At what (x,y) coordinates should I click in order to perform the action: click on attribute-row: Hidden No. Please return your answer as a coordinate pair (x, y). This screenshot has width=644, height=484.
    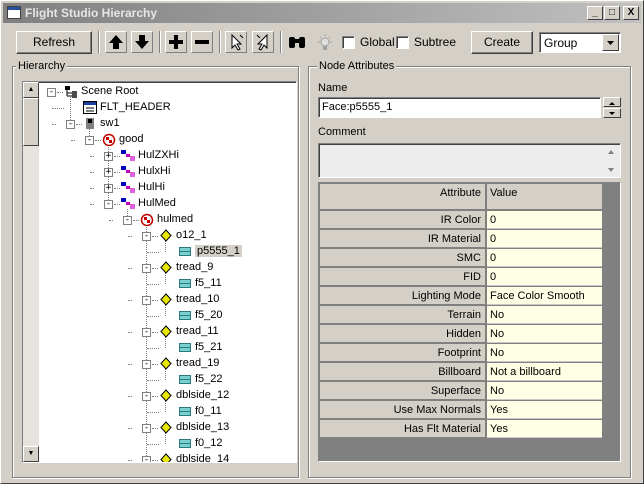
    Looking at the image, I should click on (461, 334).